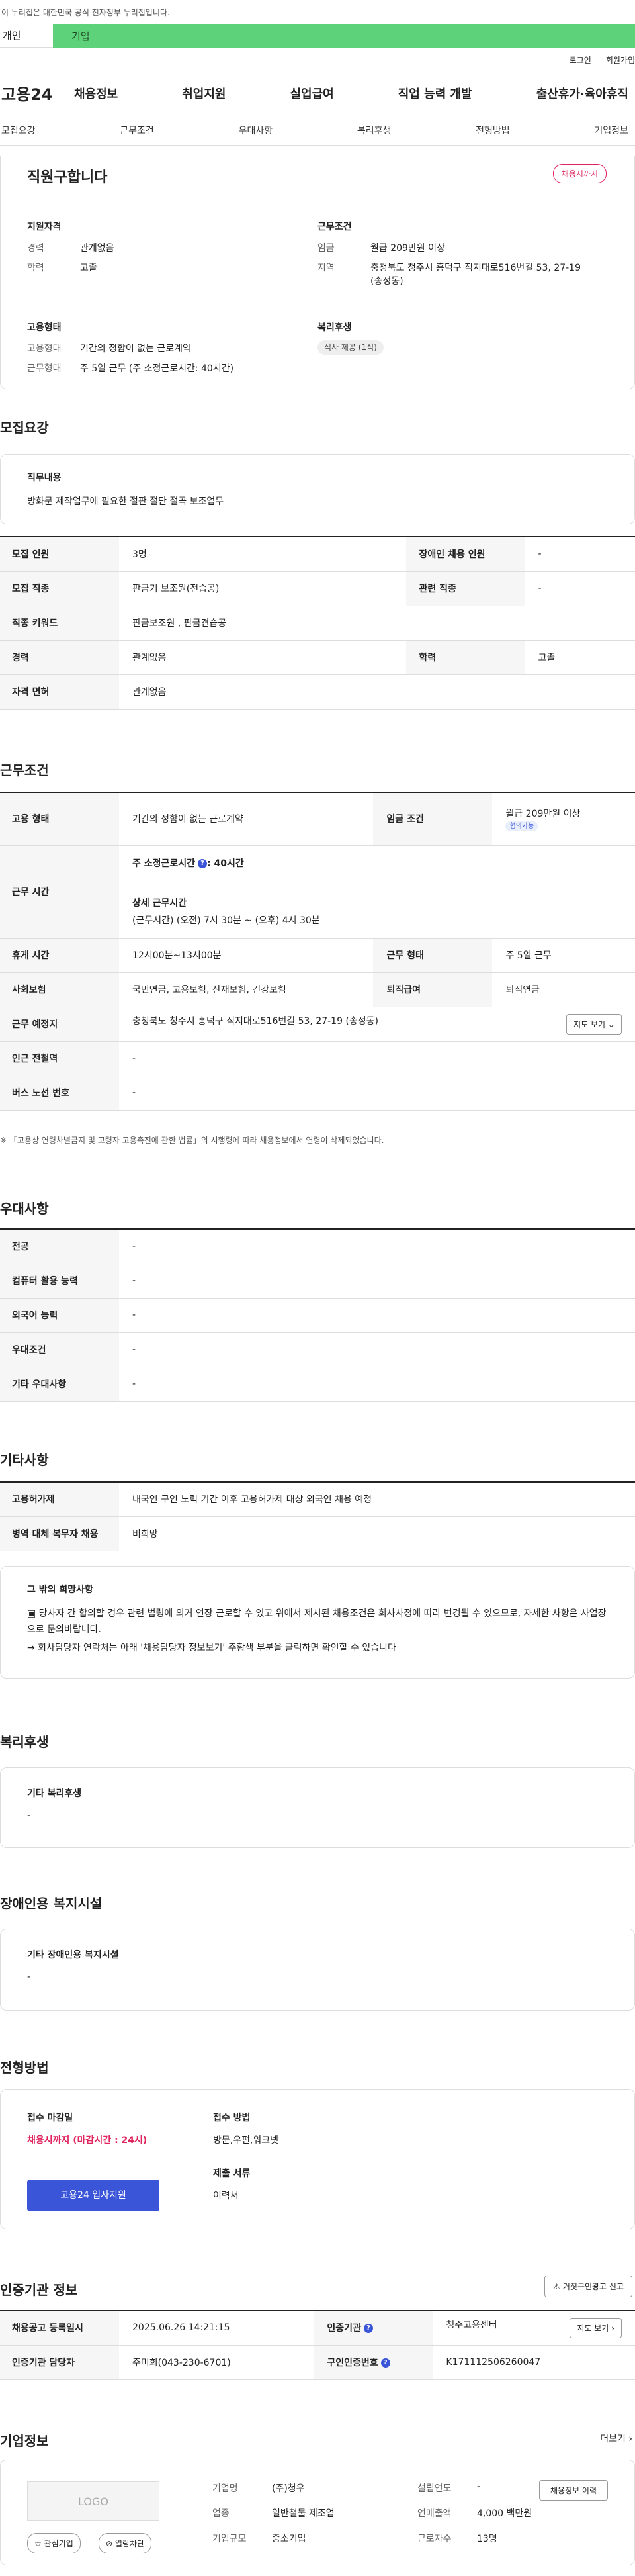  Describe the element at coordinates (67, 177) in the screenshot. I see `job-title: 직원구합니다` at that location.